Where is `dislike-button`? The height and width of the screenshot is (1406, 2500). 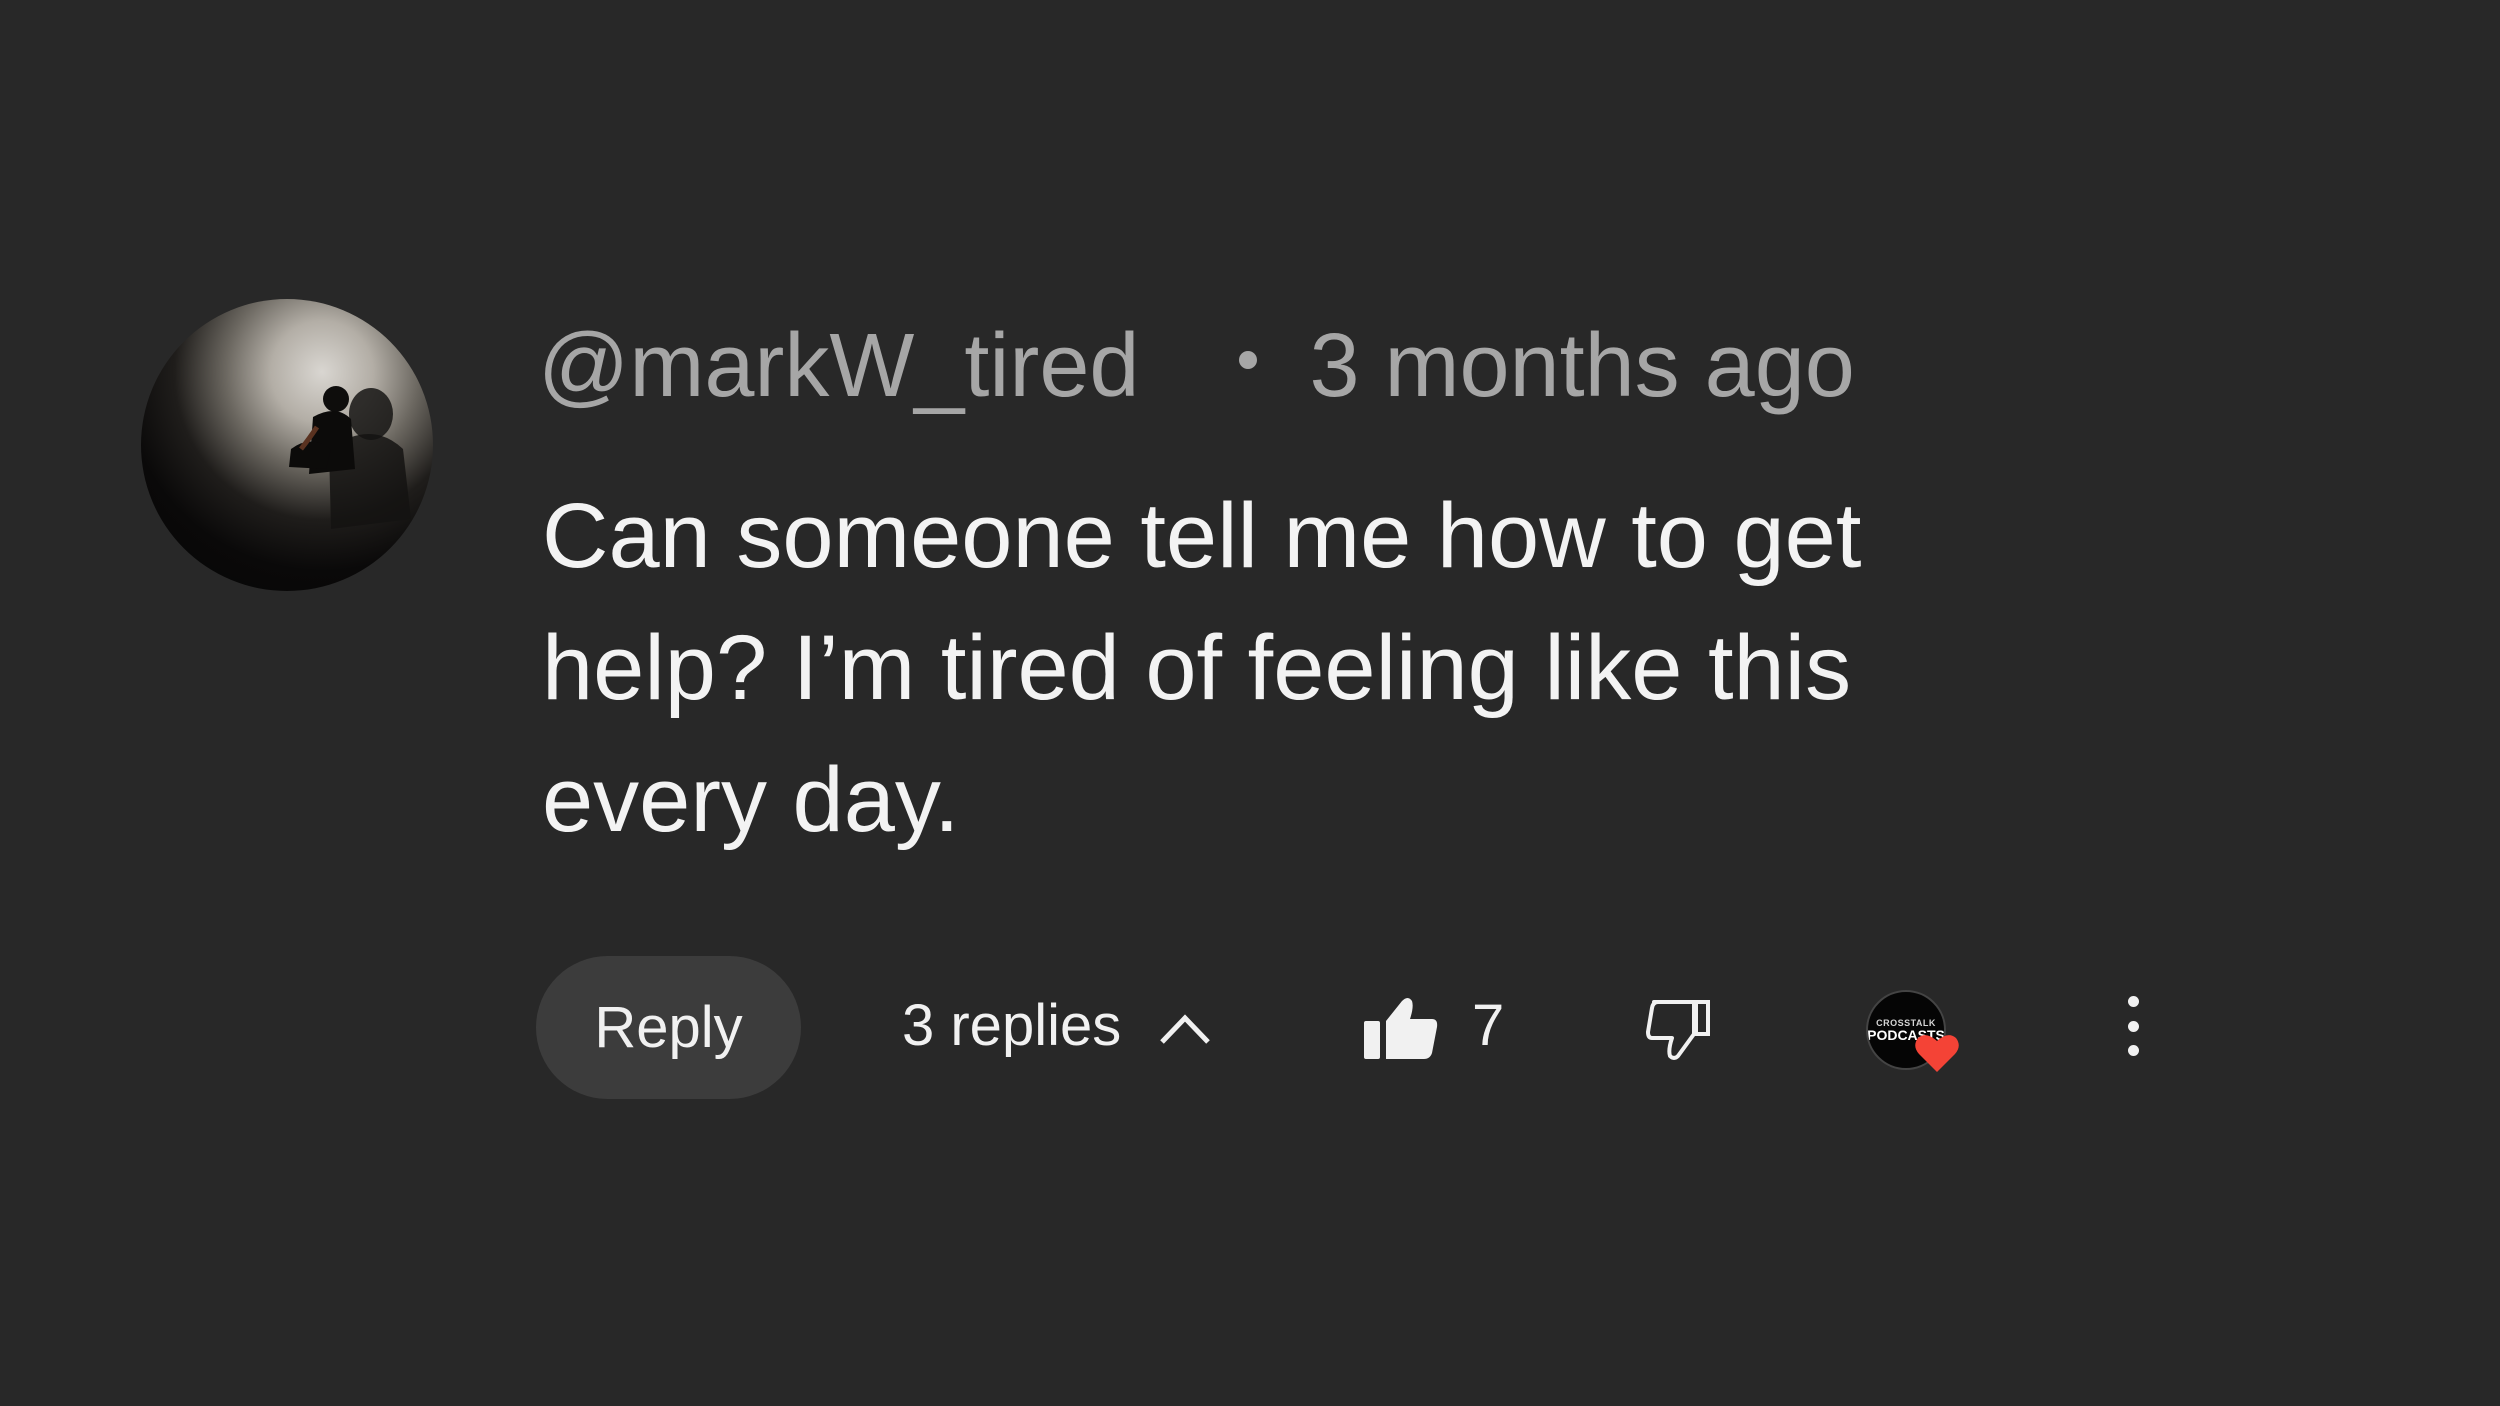
dislike-button is located at coordinates (1679, 1032).